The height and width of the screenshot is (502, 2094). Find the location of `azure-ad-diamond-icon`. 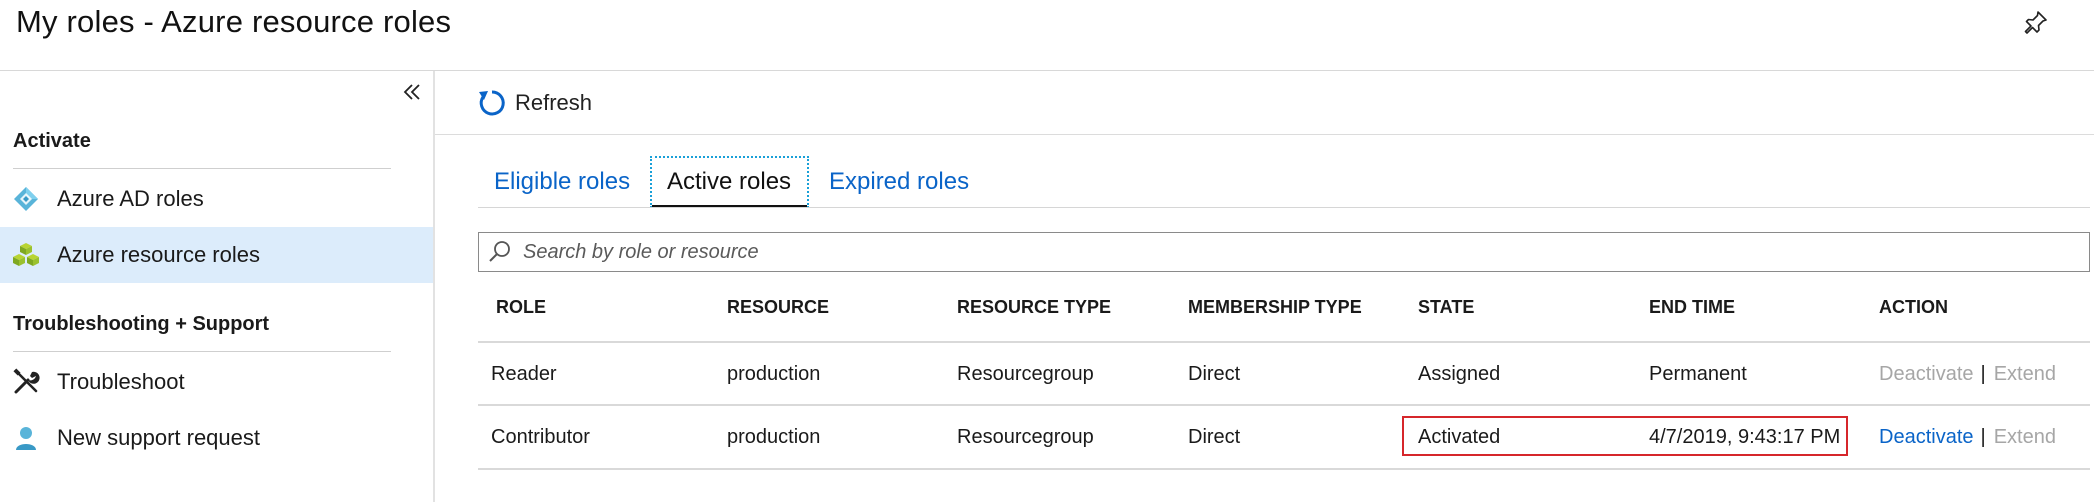

azure-ad-diamond-icon is located at coordinates (26, 199).